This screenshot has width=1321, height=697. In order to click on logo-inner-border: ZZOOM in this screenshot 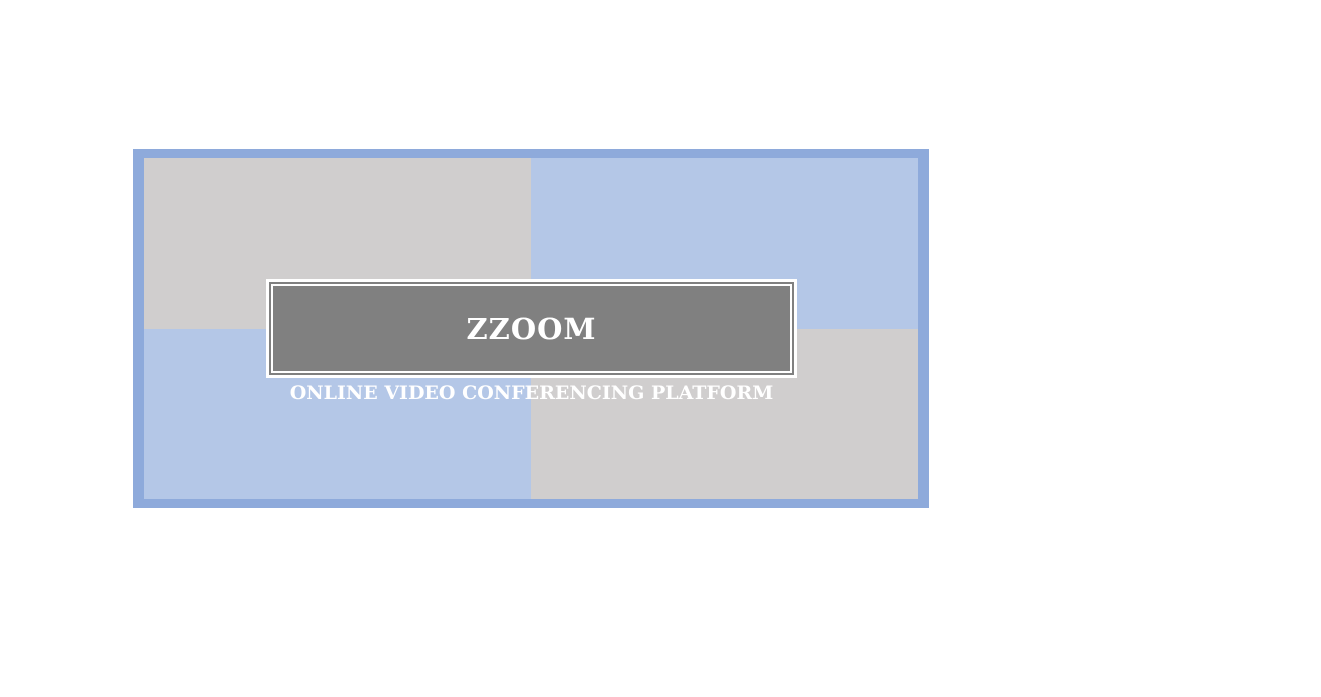, I will do `click(531, 328)`.